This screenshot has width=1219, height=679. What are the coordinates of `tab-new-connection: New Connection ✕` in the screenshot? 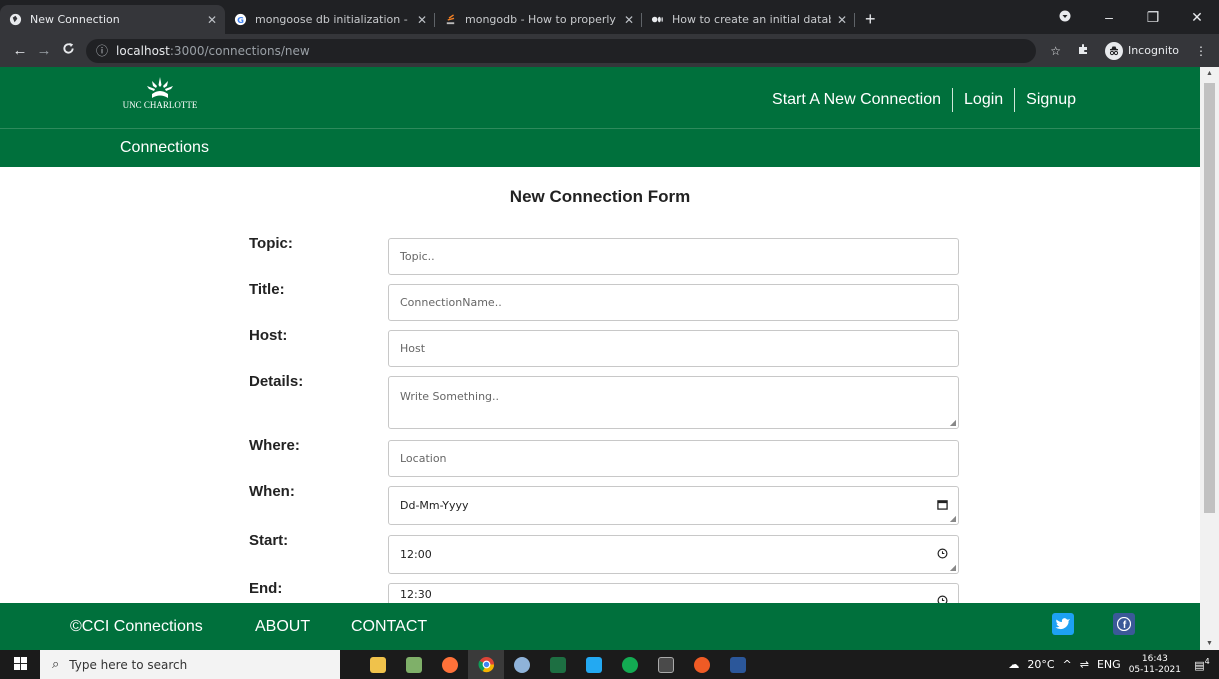 It's located at (112, 19).